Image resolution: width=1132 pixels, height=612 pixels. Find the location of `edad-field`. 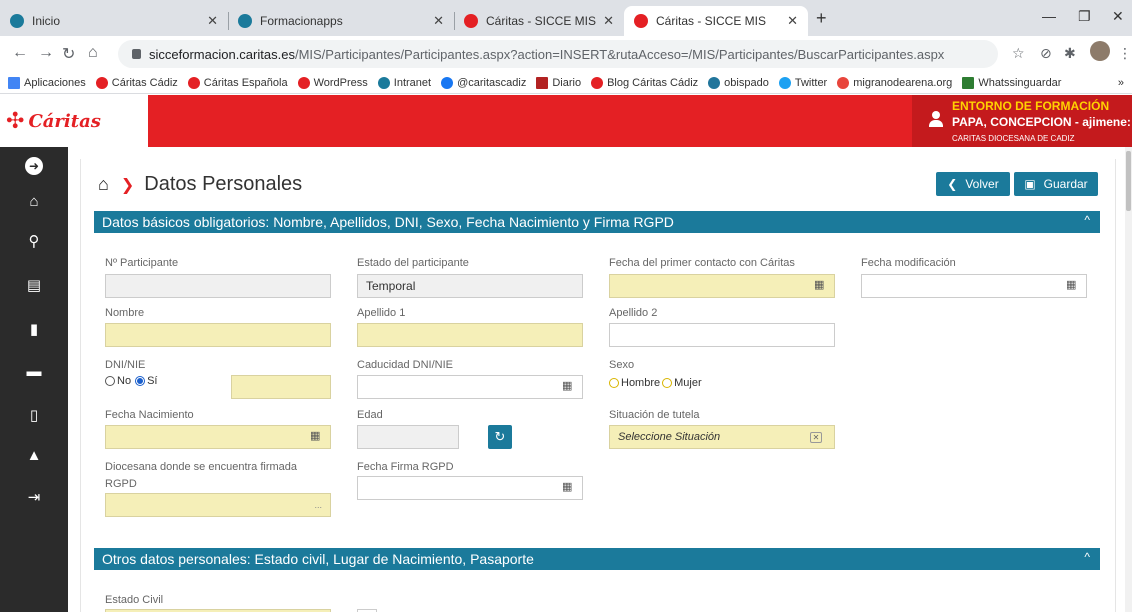

edad-field is located at coordinates (408, 437).